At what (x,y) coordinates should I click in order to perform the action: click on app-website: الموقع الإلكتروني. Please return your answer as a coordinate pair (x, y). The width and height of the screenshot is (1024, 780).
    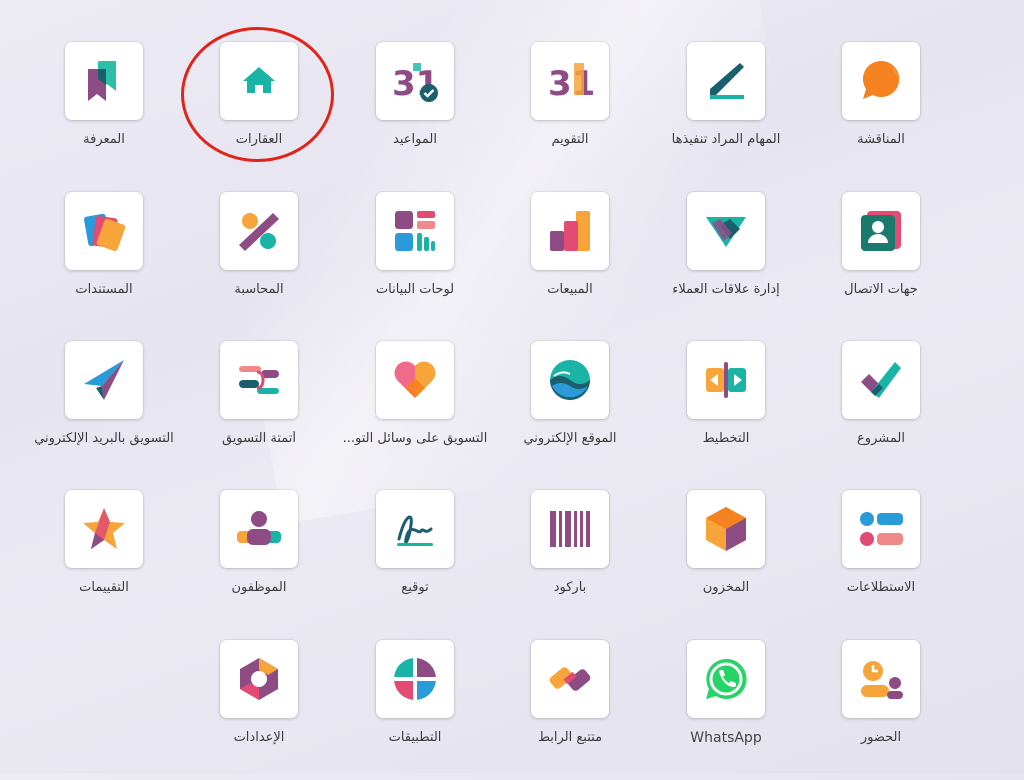
    Looking at the image, I should click on (570, 411).